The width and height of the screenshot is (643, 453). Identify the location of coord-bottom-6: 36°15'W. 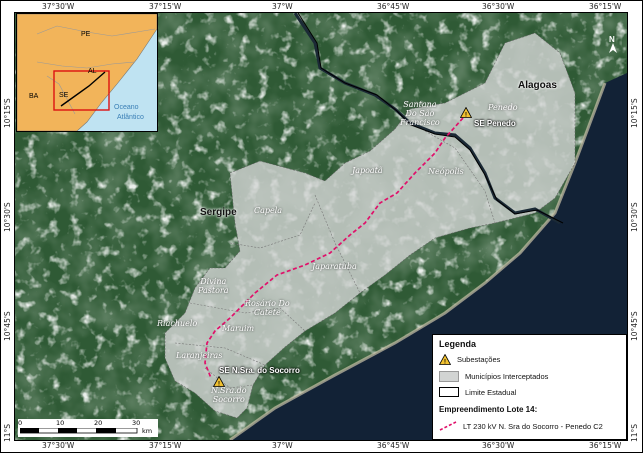
(605, 445).